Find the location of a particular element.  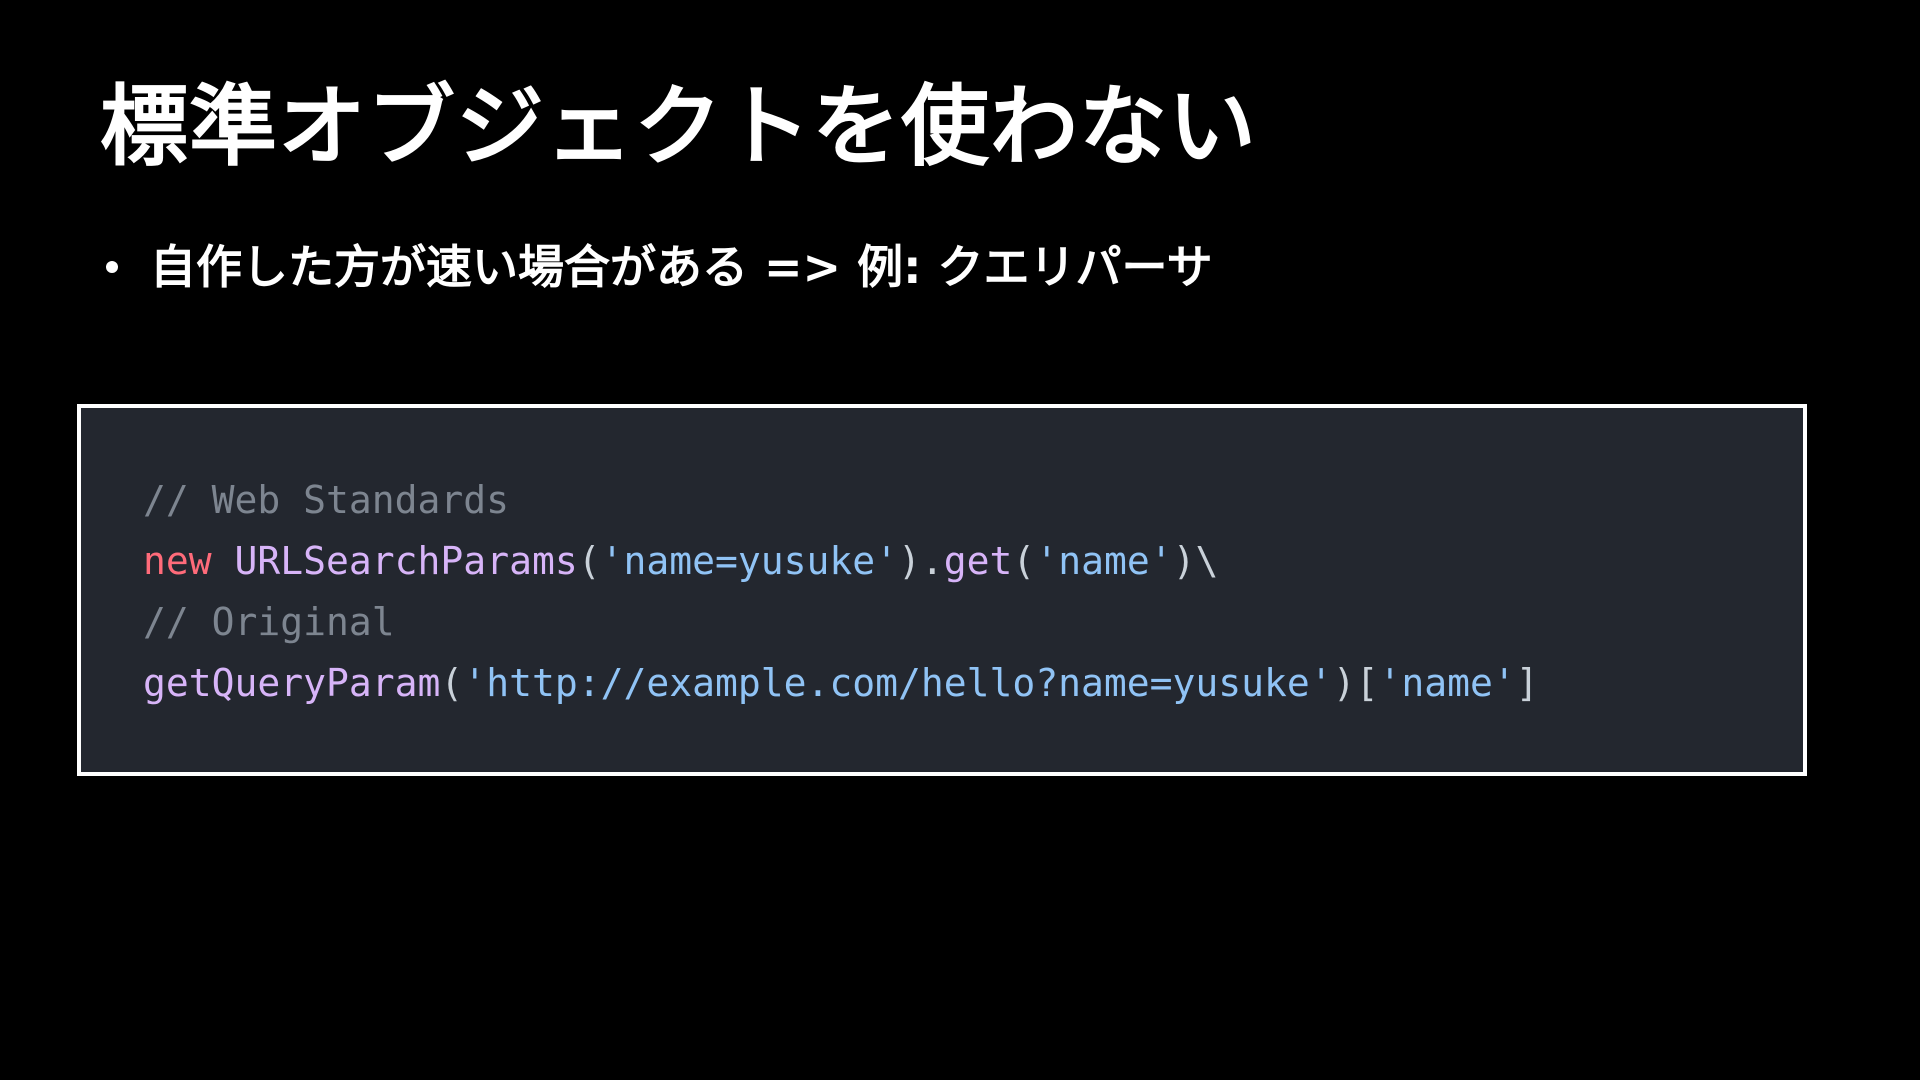

bullet-list: 自作した方が速い場合がある => 例: クエリパーサ is located at coordinates (656, 267).